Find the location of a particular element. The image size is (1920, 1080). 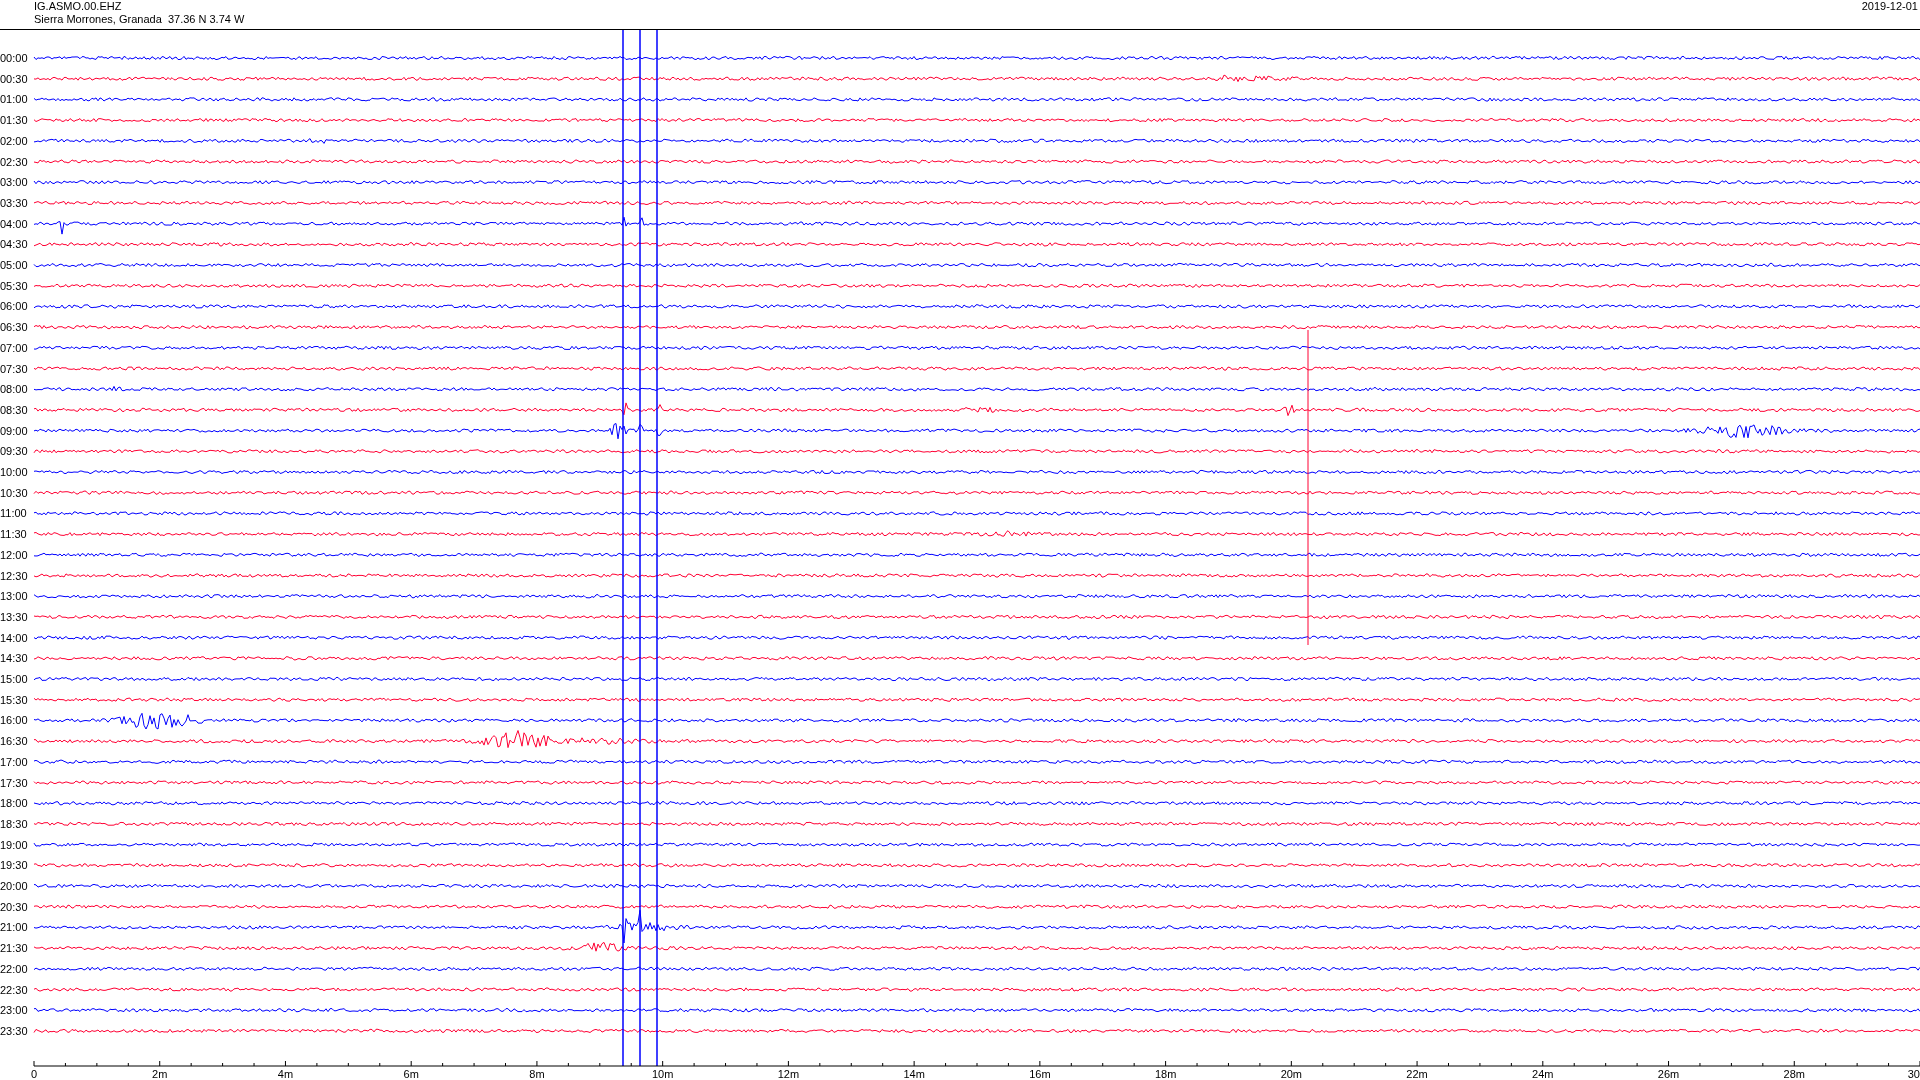

time-label: 05:30 is located at coordinates (14, 285).